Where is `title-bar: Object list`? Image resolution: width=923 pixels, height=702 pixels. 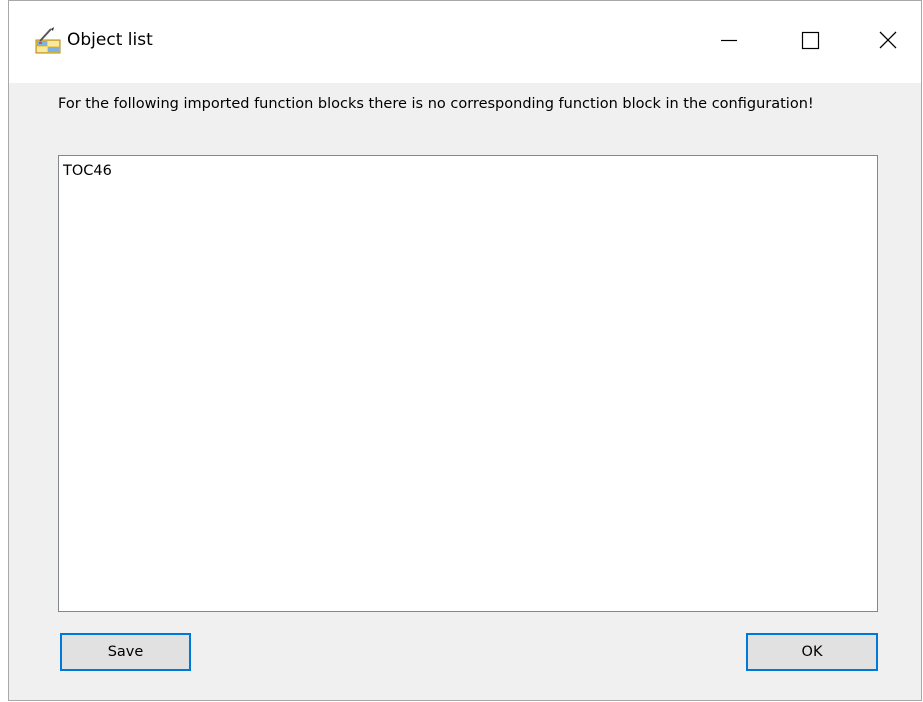
title-bar: Object list is located at coordinates (465, 42).